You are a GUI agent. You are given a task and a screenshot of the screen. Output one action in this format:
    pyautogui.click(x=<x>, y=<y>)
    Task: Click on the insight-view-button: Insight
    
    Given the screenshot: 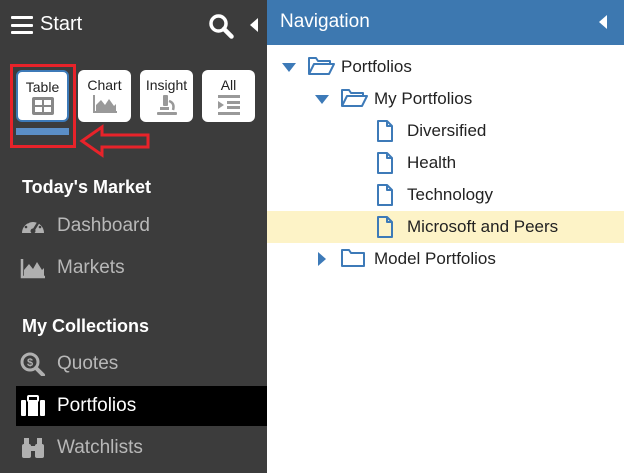 What is the action you would take?
    pyautogui.click(x=166, y=96)
    